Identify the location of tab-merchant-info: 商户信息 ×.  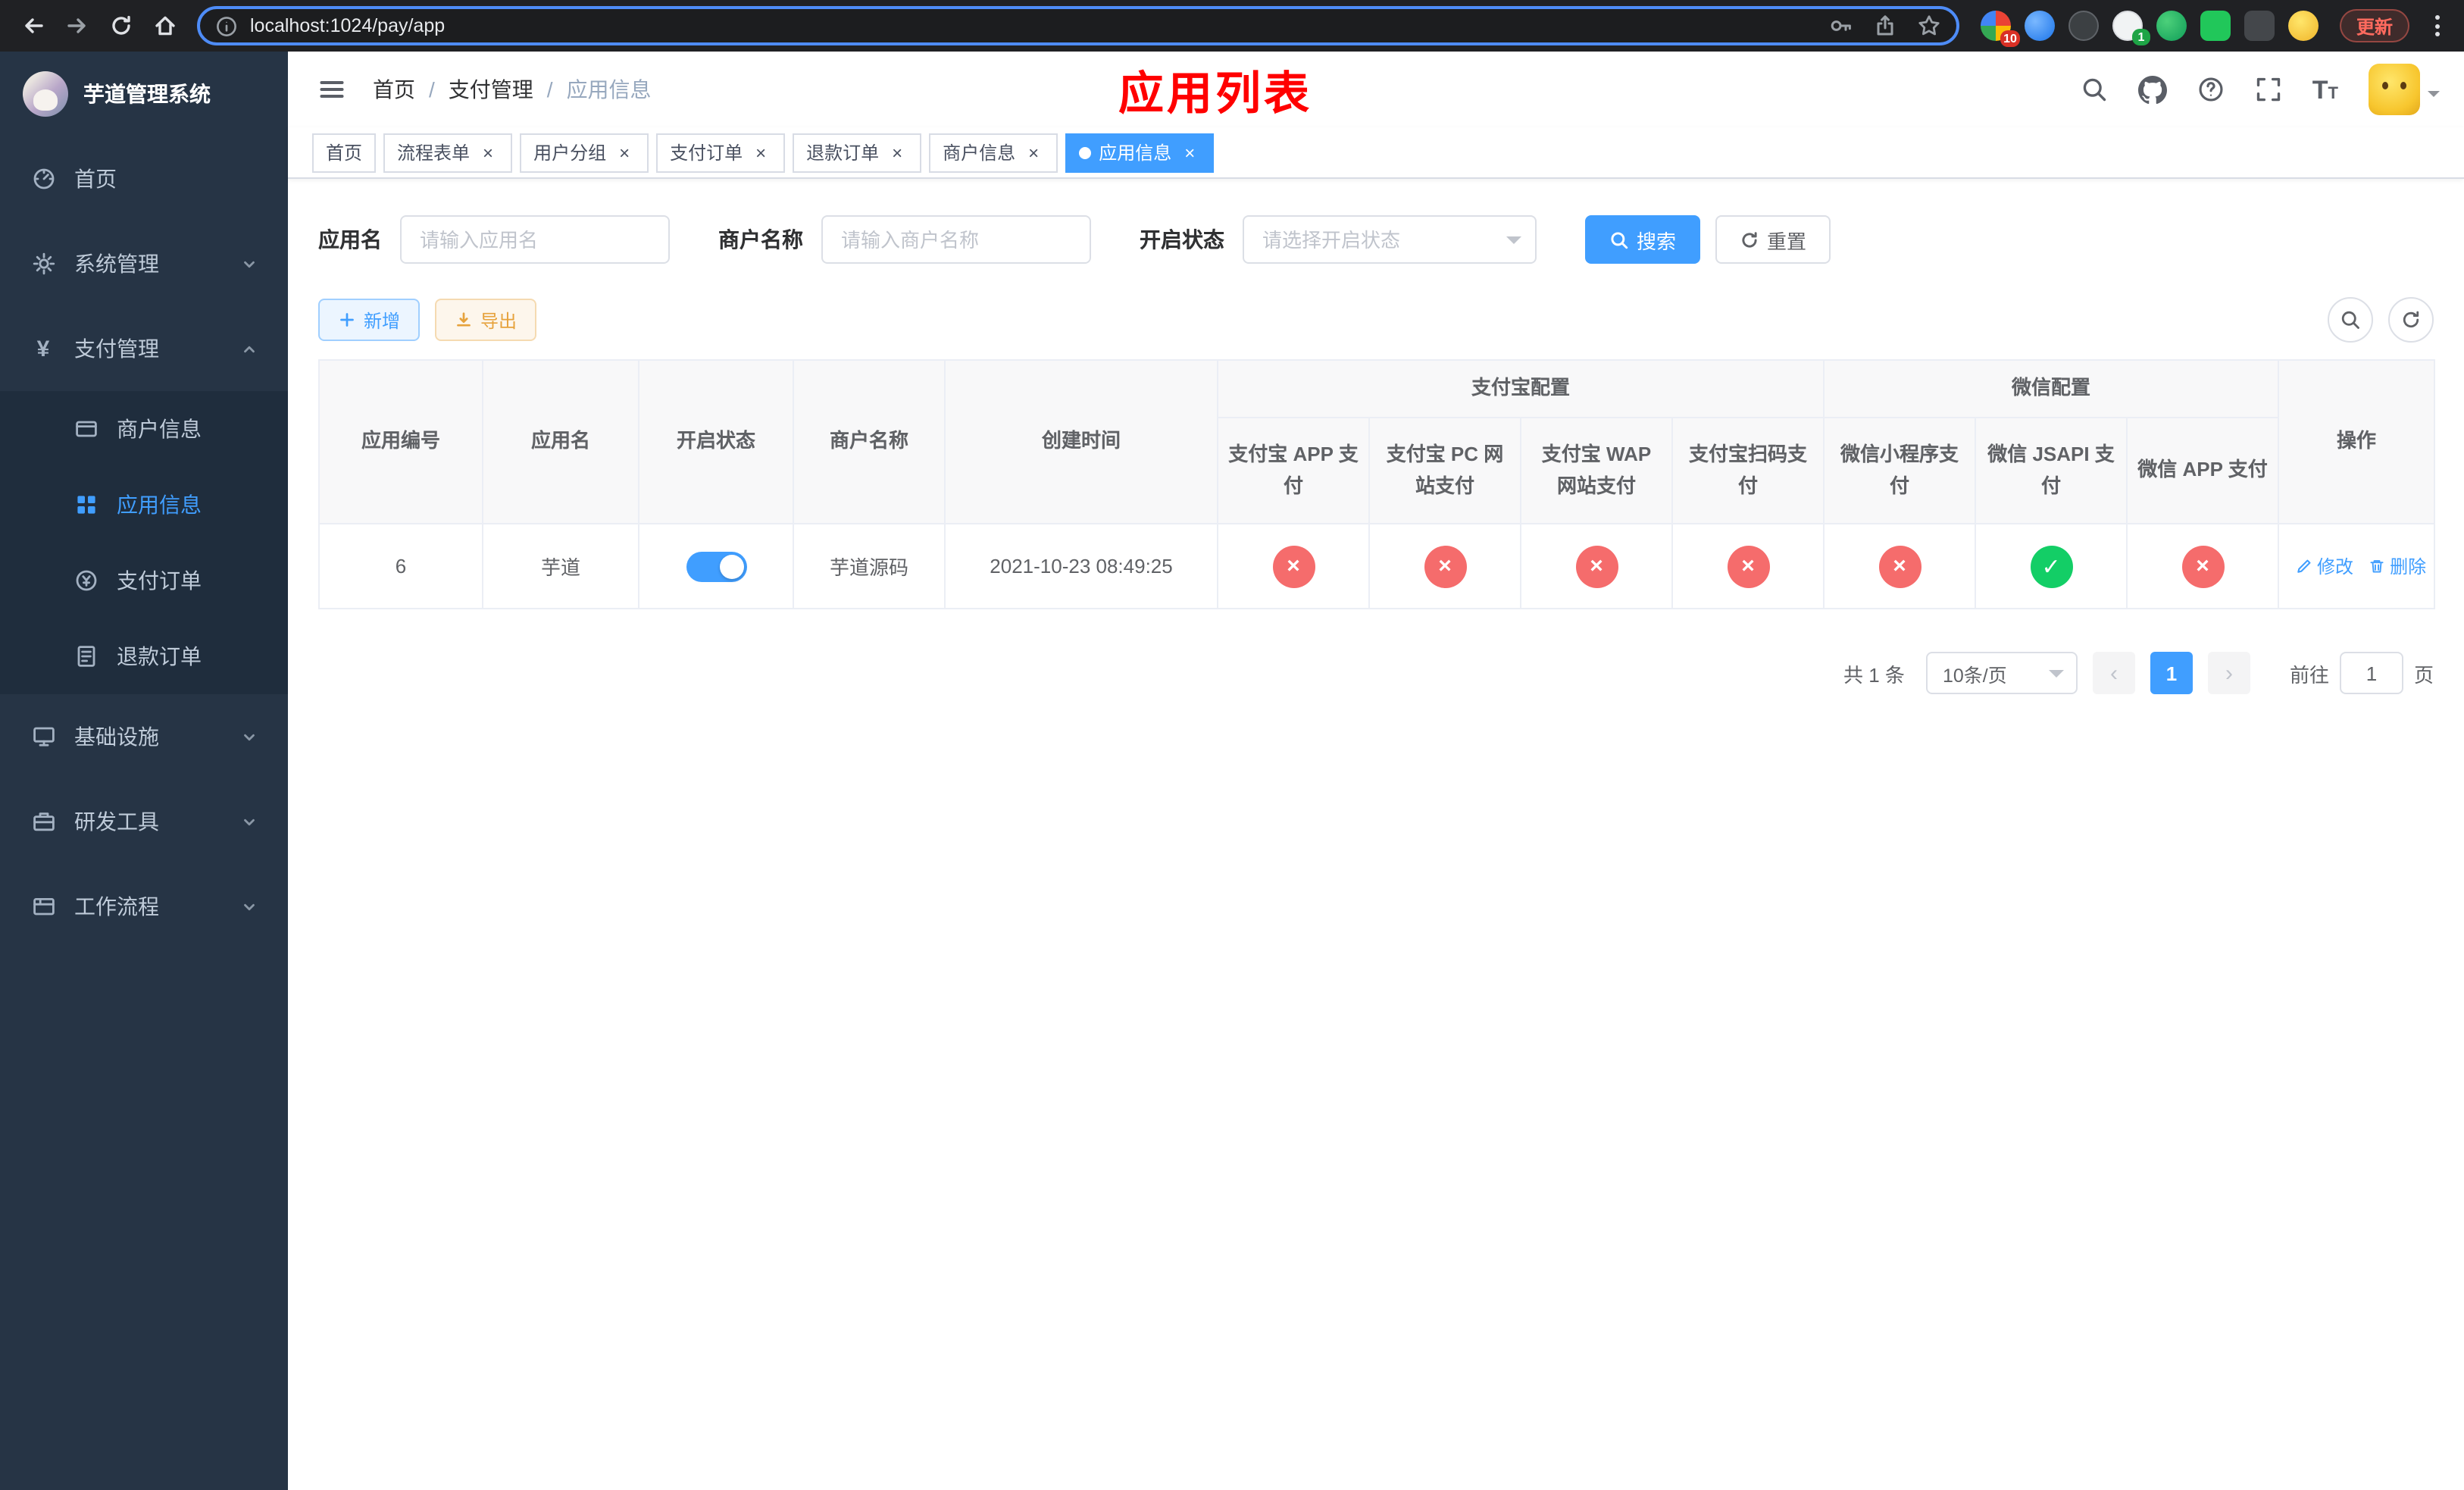
(993, 152).